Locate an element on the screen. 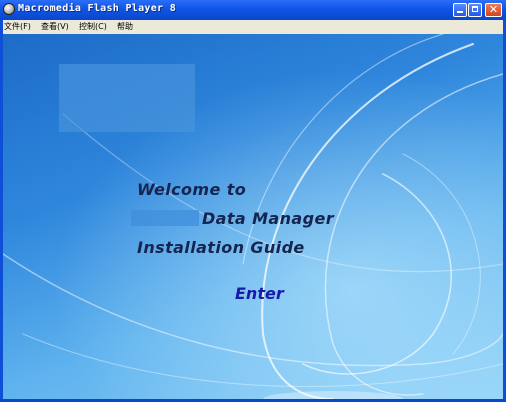 The image size is (506, 402). welcome-line-2: Data Manager is located at coordinates (268, 218).